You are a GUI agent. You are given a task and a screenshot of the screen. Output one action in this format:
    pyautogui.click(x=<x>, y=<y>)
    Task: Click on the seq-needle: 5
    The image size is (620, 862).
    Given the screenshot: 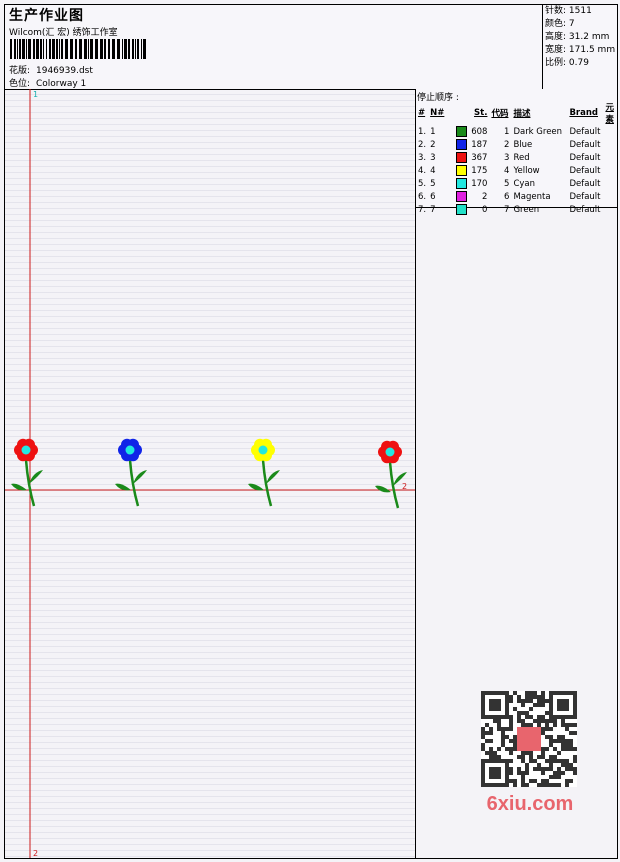 What is the action you would take?
    pyautogui.click(x=433, y=183)
    